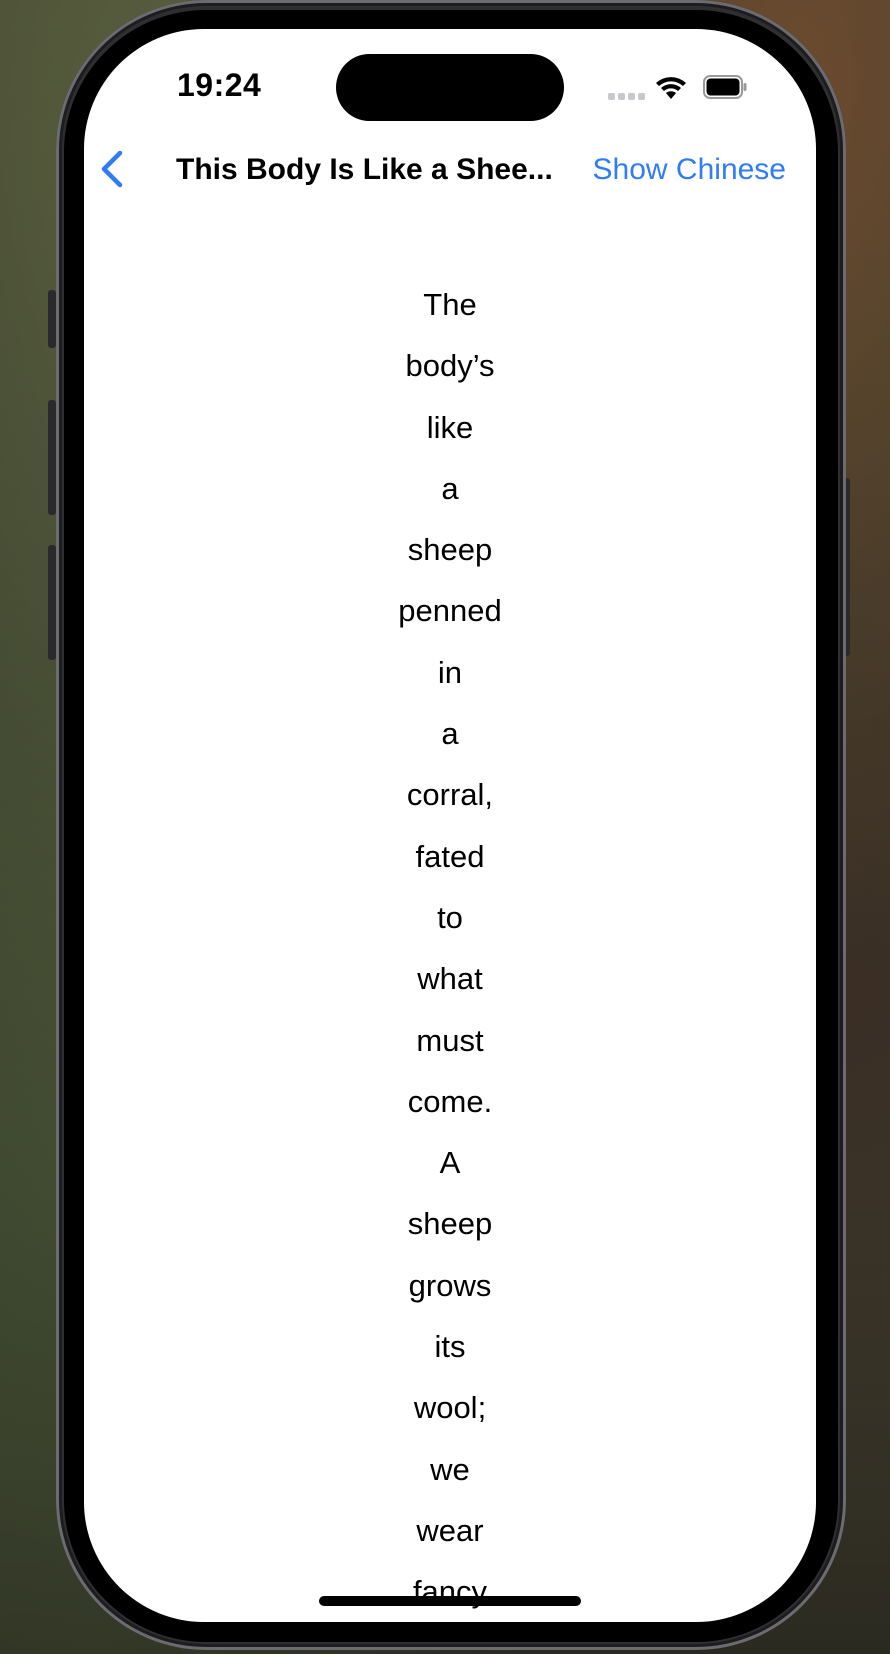 The height and width of the screenshot is (1654, 890). I want to click on poem-line: come., so click(450, 1101).